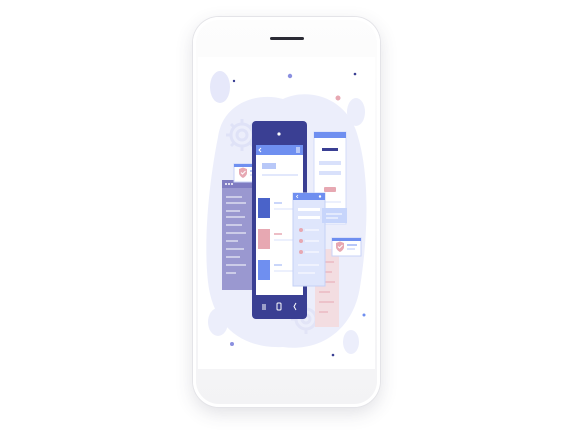  I want to click on security-card-right, so click(346, 247).